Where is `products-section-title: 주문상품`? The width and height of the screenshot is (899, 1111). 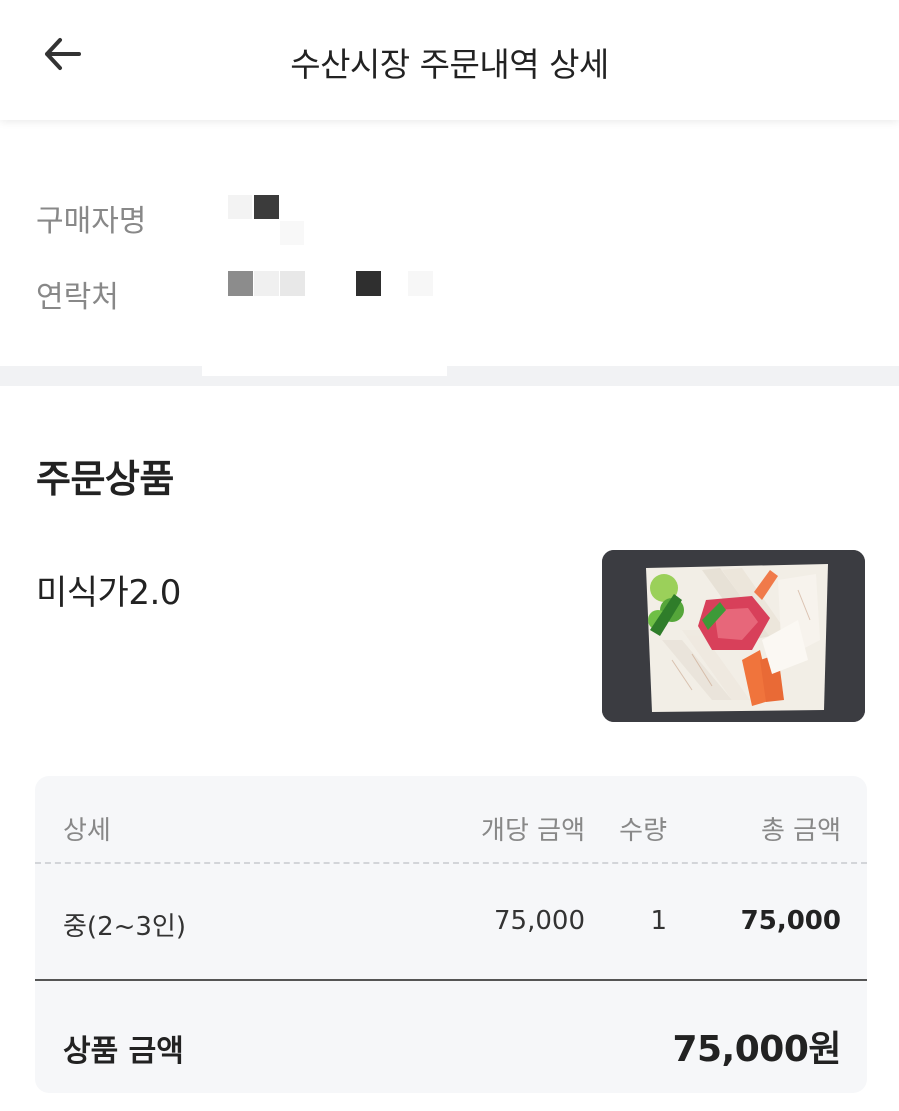 products-section-title: 주문상품 is located at coordinates (105, 479).